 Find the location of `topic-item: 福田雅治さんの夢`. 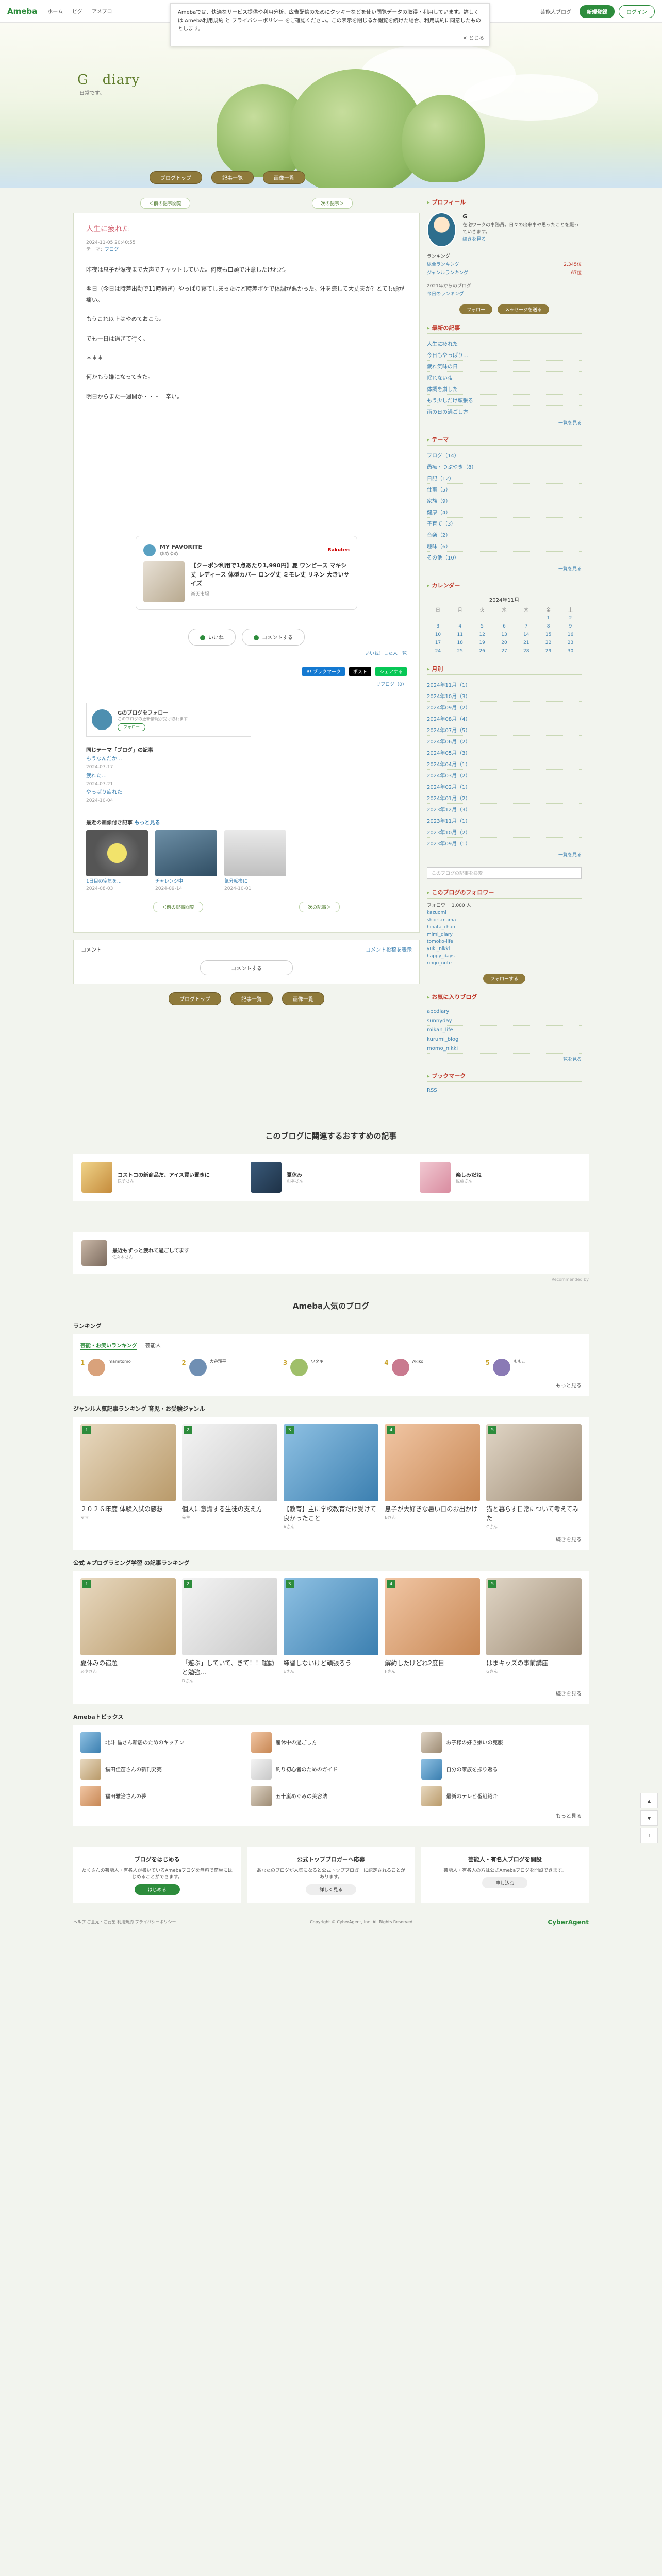

topic-item: 福田雅治さんの夢 is located at coordinates (160, 1795).